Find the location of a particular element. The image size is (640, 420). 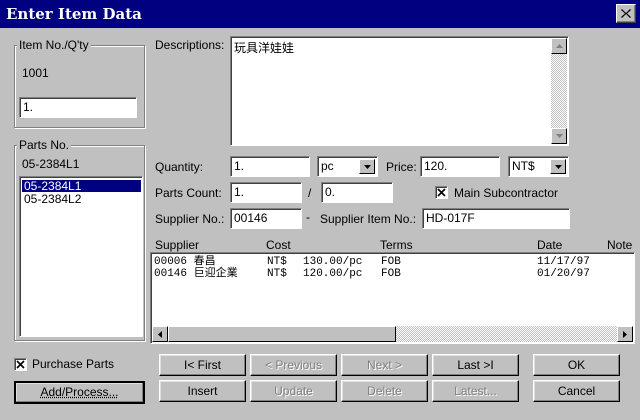

descriptions-textarea: 玩具洋娃娃 is located at coordinates (399, 91).